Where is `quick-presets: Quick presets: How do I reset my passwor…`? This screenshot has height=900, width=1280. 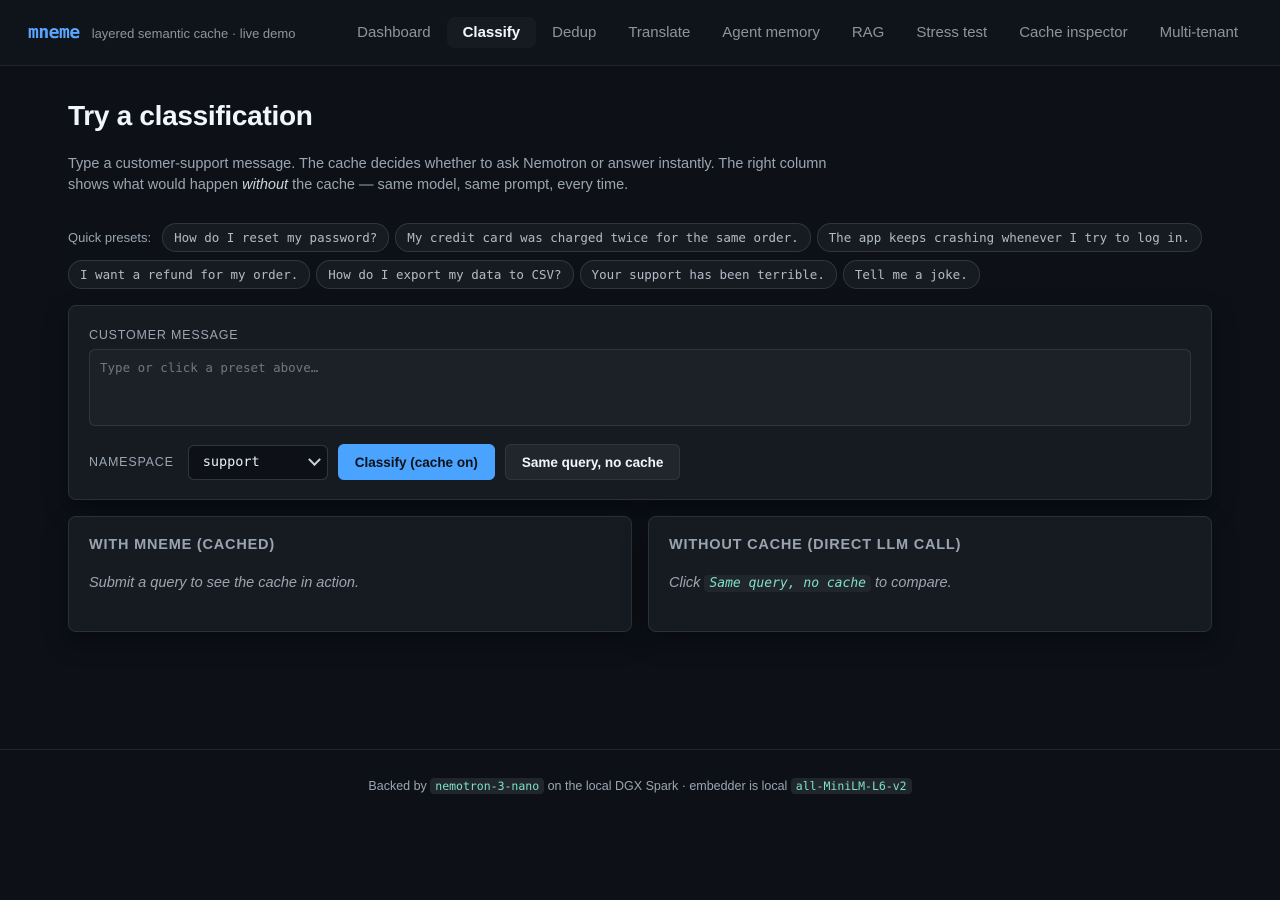
quick-presets: Quick presets: How do I reset my passwor… is located at coordinates (640, 256).